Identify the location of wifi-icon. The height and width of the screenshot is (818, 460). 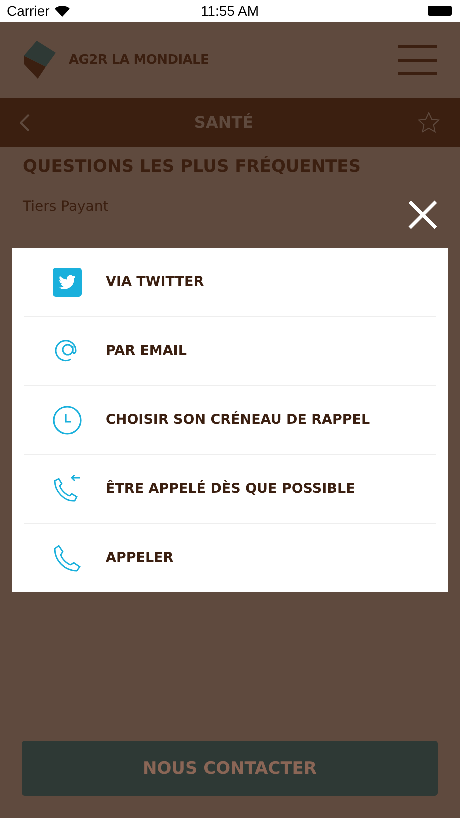
(62, 11).